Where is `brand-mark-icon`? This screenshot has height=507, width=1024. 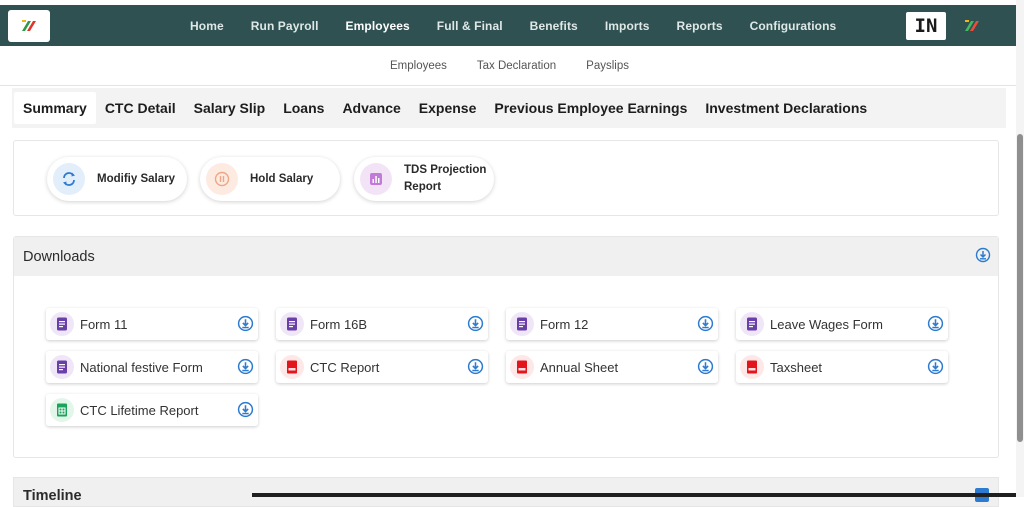
brand-mark-icon is located at coordinates (972, 25).